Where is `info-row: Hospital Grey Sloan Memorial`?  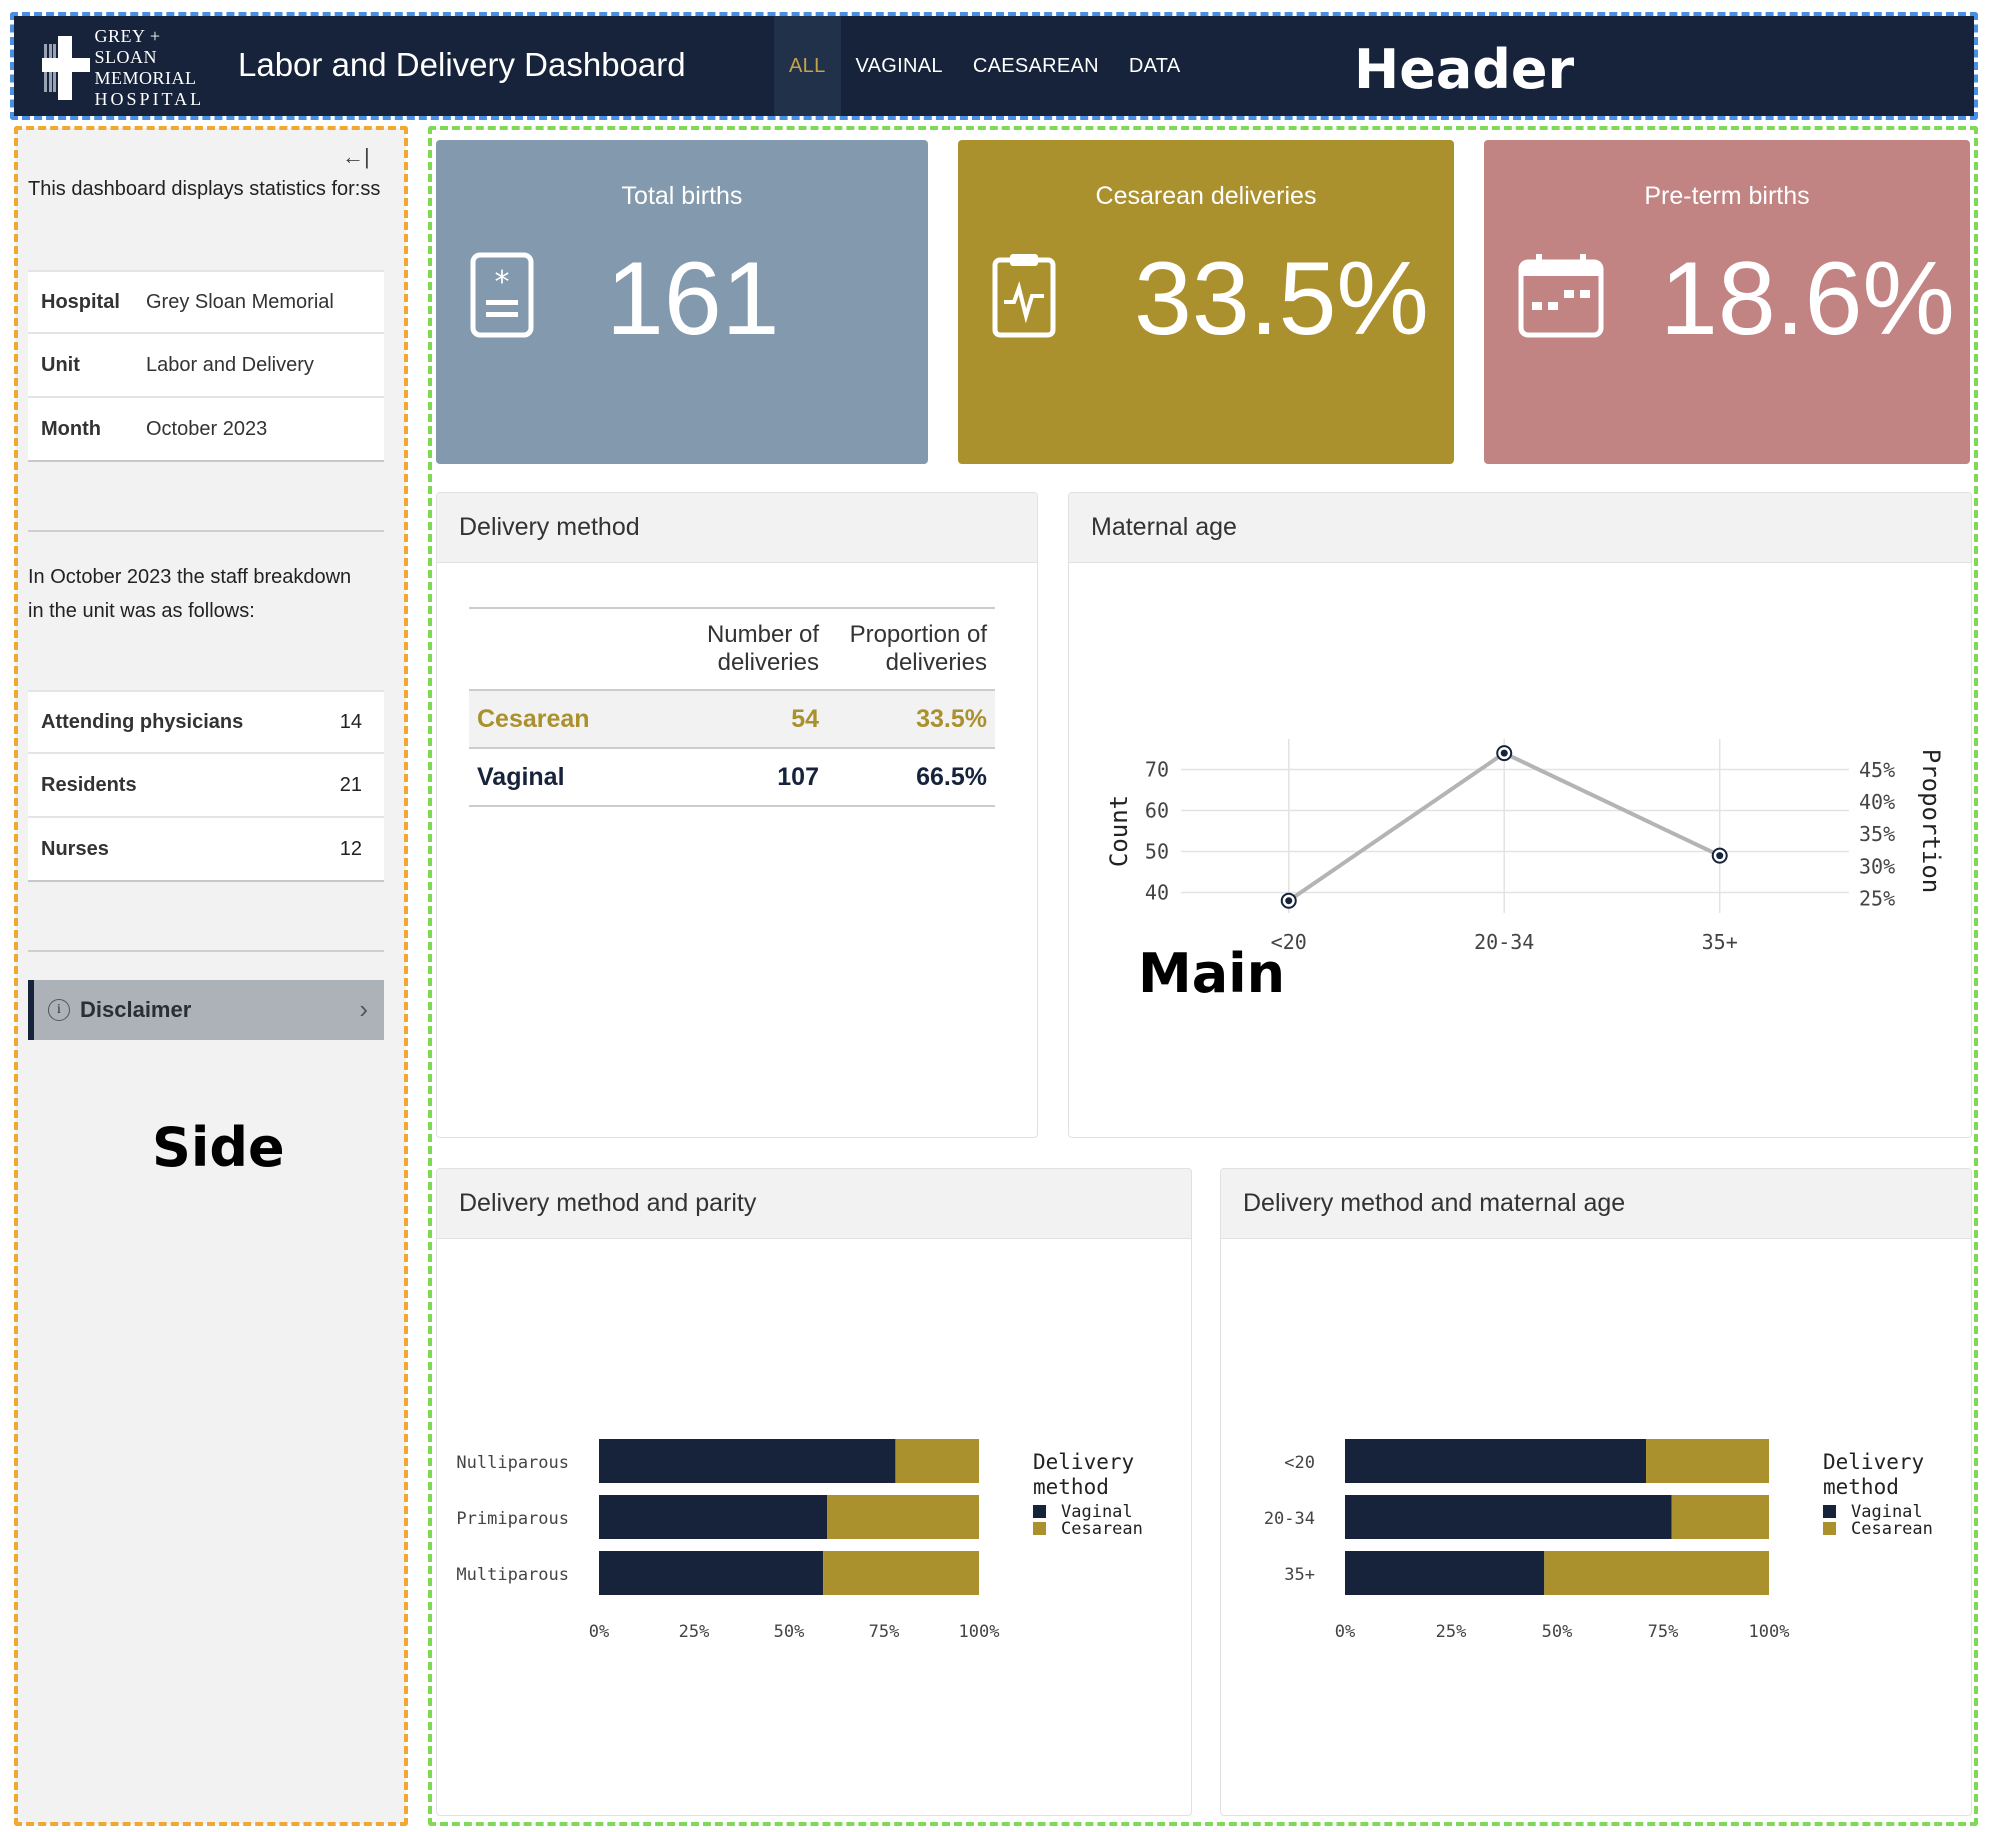
info-row: Hospital Grey Sloan Memorial is located at coordinates (206, 302).